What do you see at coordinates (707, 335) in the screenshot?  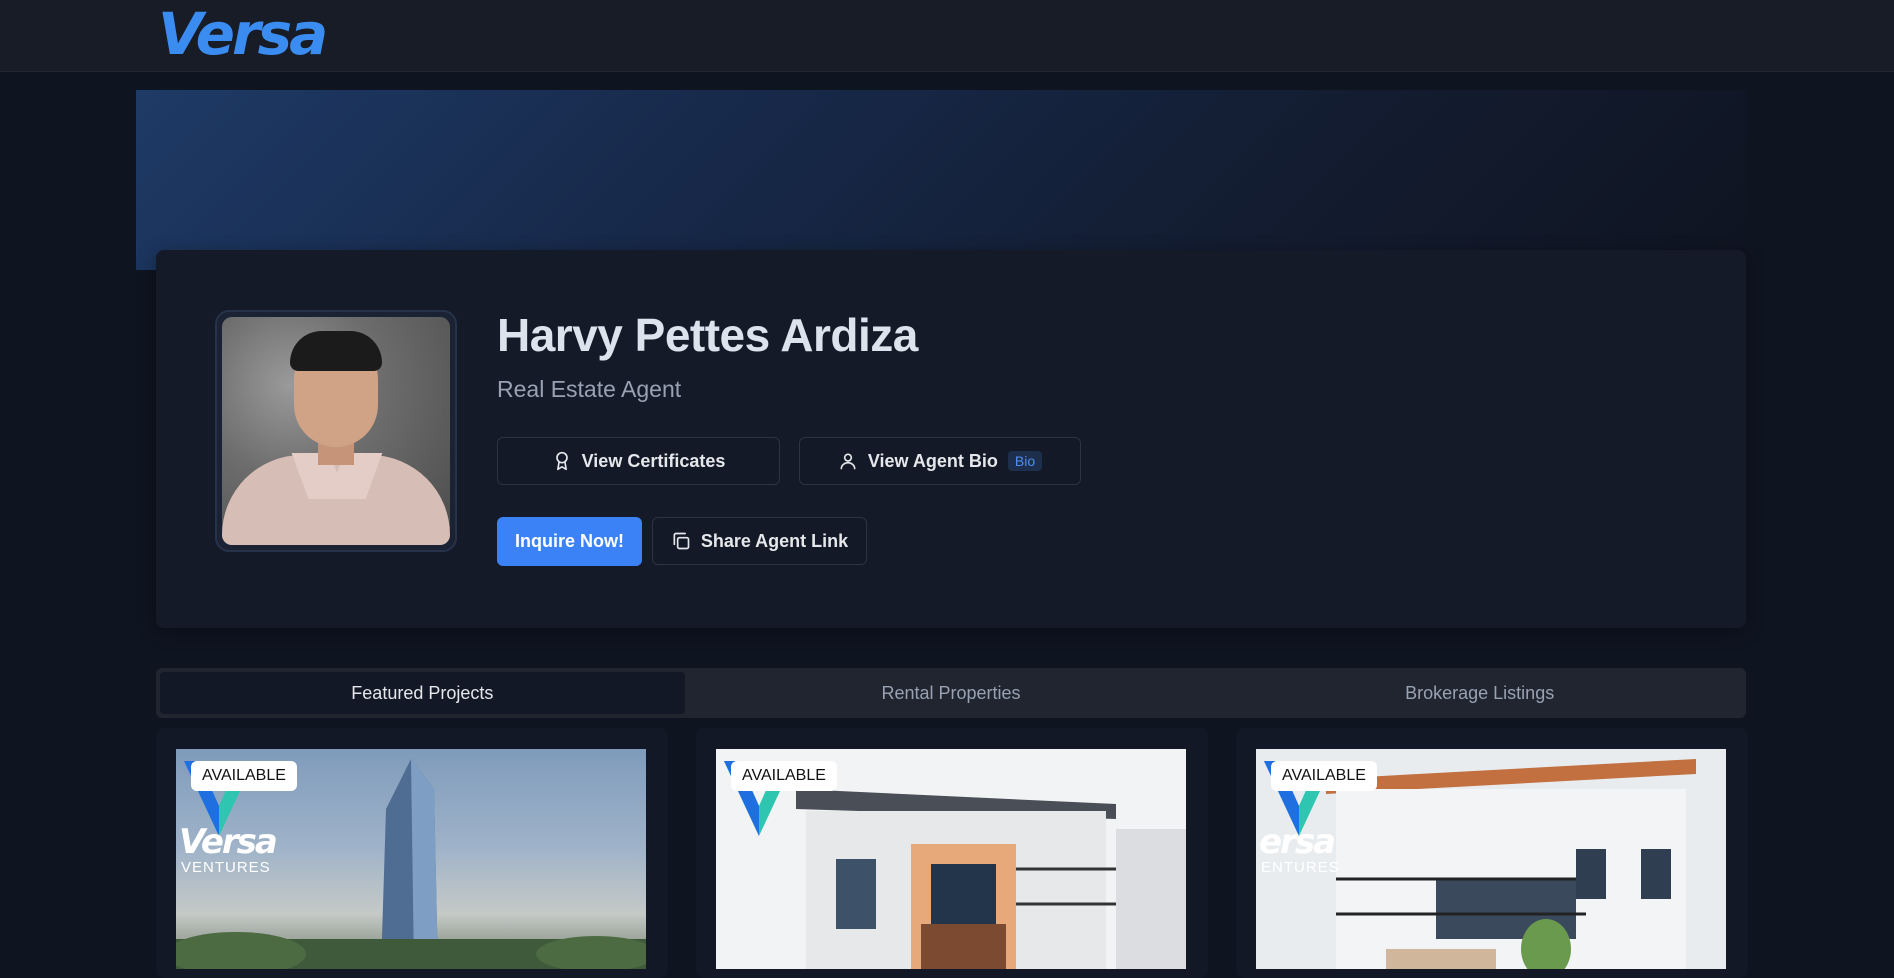 I see `agent-name: Harvy Pettes Ardiza` at bounding box center [707, 335].